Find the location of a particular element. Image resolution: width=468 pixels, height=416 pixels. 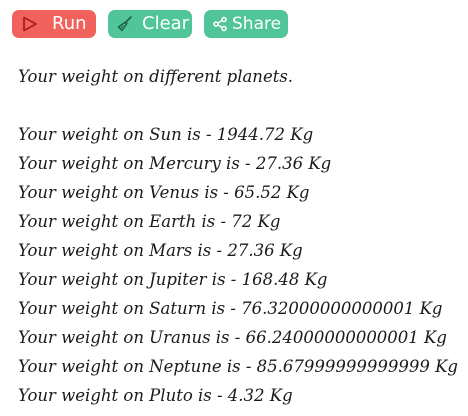

toolbar: Run Clear Share is located at coordinates (150, 24).